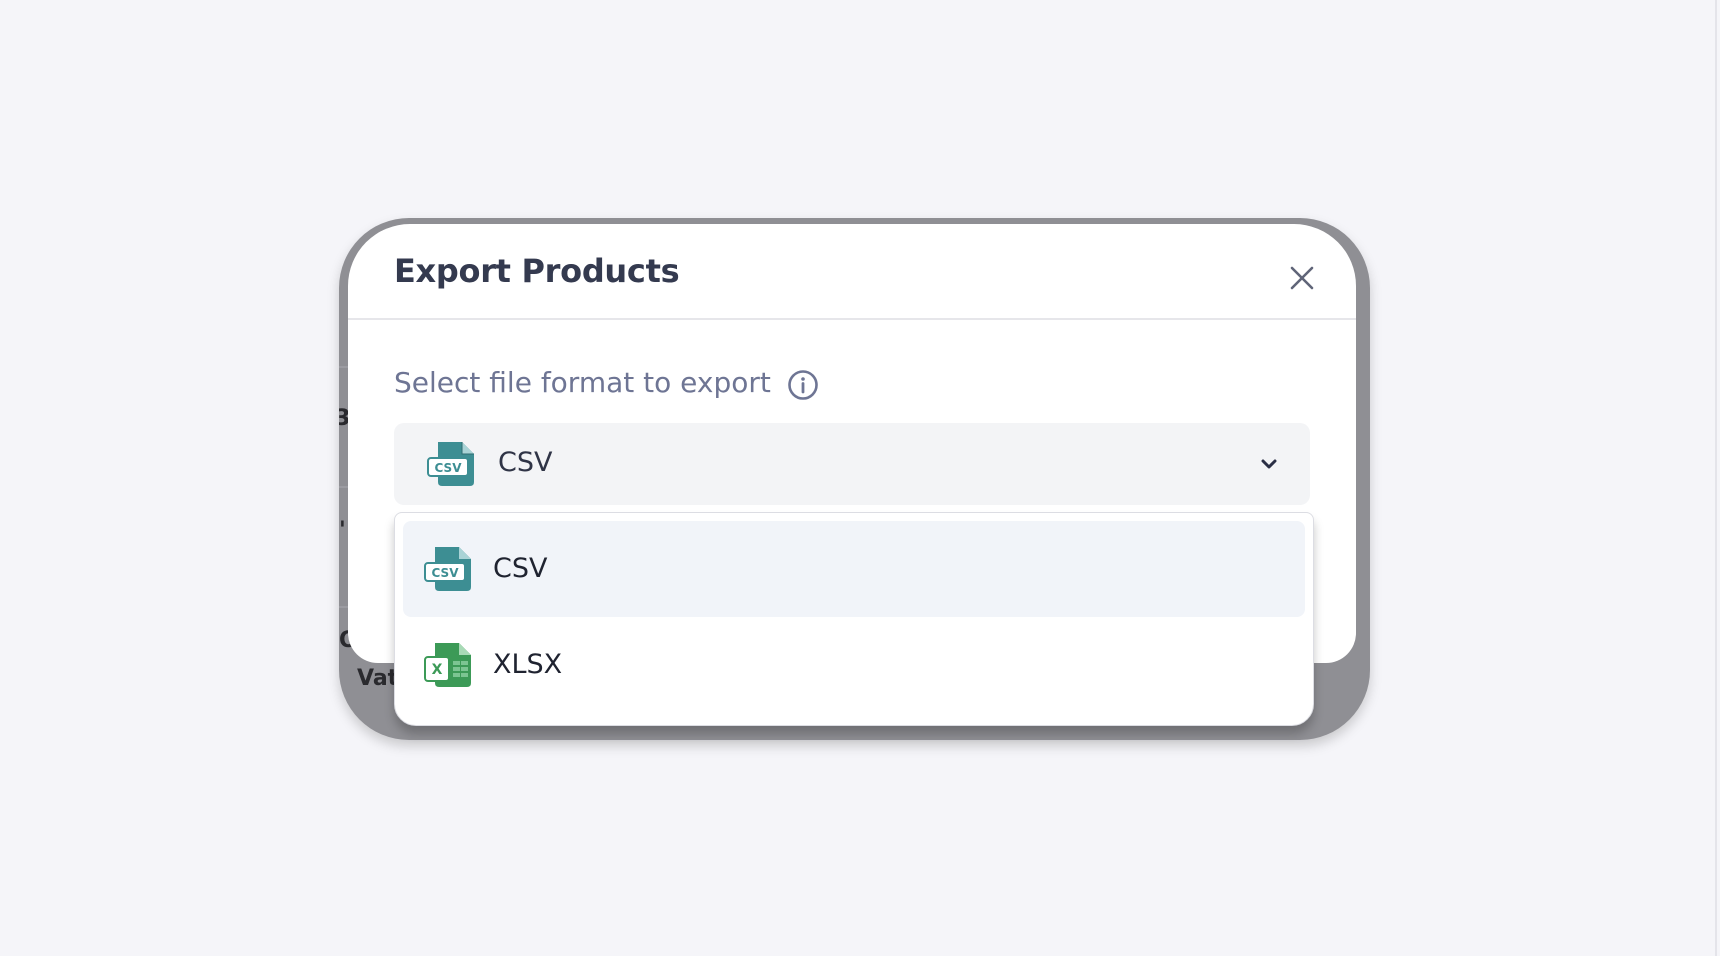 The image size is (1720, 956). Describe the element at coordinates (1716, 478) in the screenshot. I see `page-edge` at that location.